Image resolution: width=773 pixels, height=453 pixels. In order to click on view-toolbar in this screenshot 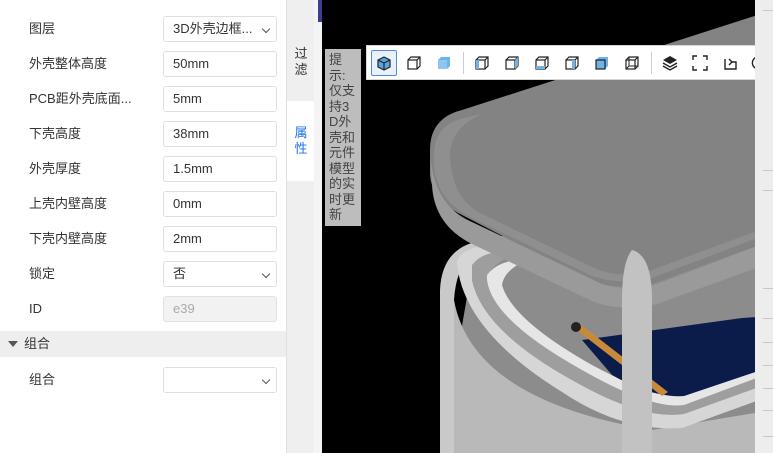, I will do `click(569, 62)`.